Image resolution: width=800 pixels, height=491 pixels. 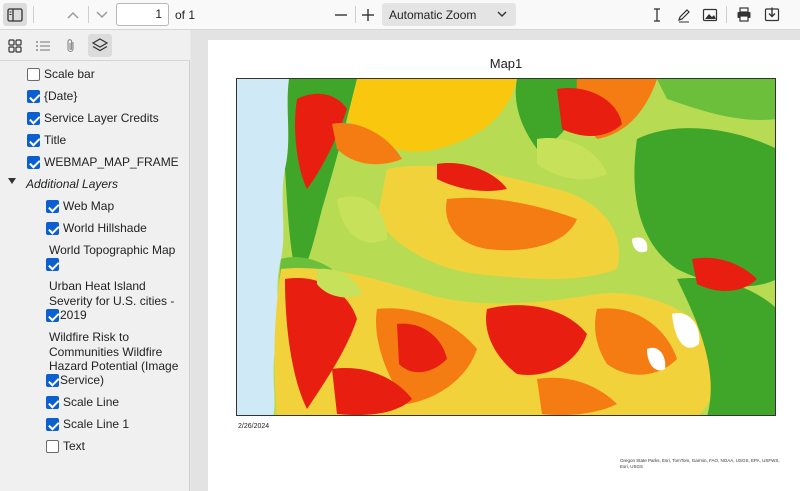 I want to click on layer-label: Scale bar, so click(x=69, y=74).